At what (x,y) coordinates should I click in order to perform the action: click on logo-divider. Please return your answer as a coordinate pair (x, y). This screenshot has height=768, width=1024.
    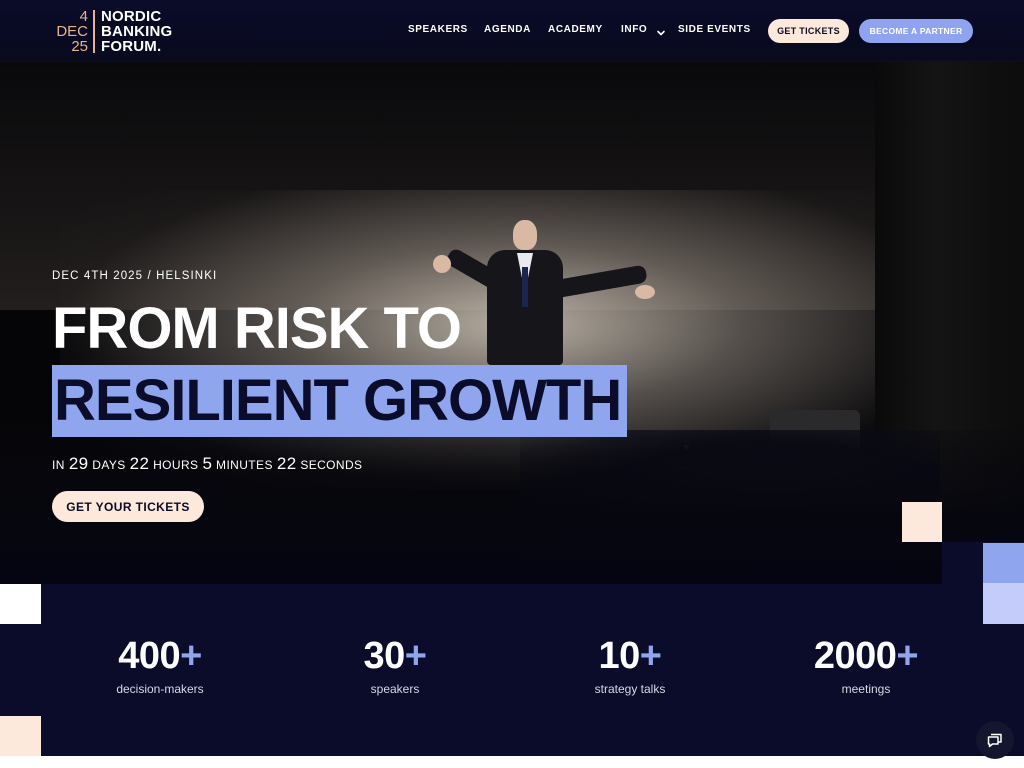
    Looking at the image, I should click on (94, 31).